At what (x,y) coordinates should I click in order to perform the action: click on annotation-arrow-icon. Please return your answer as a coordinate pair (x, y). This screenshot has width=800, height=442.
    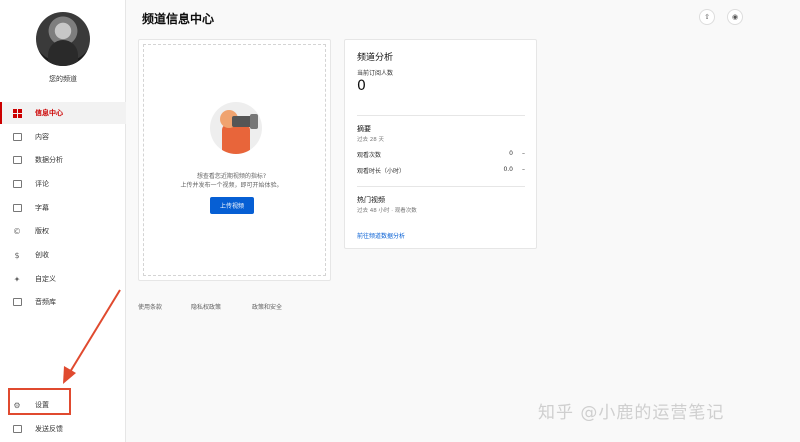
    Looking at the image, I should click on (92, 336).